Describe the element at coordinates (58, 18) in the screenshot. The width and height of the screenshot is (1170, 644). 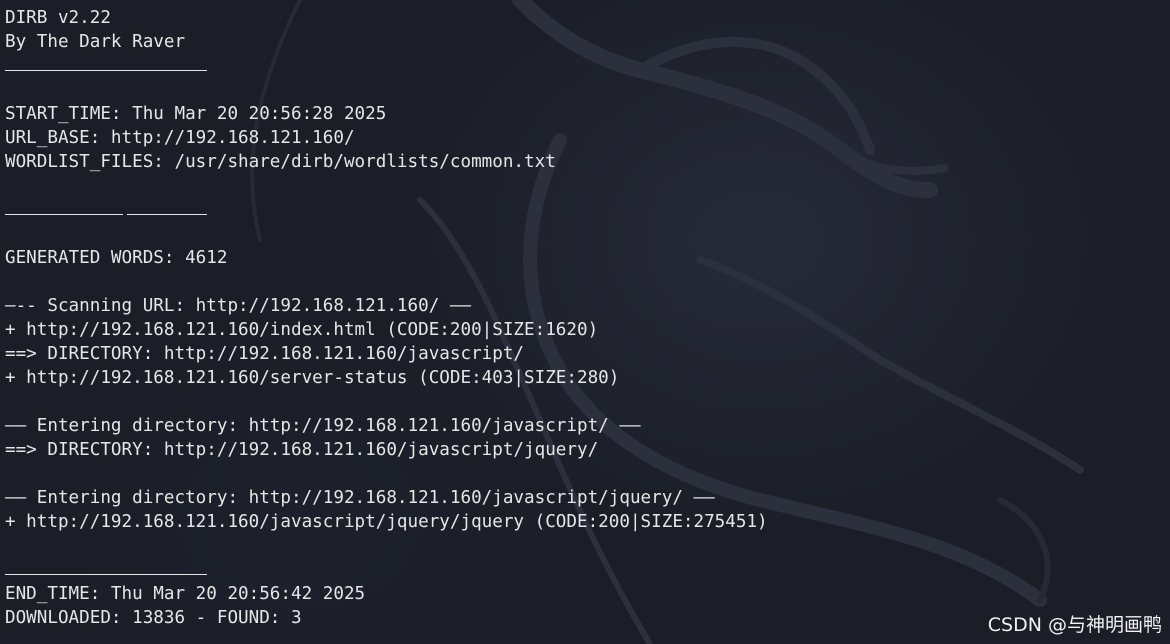
I see `output-line: DIRB v2.22` at that location.